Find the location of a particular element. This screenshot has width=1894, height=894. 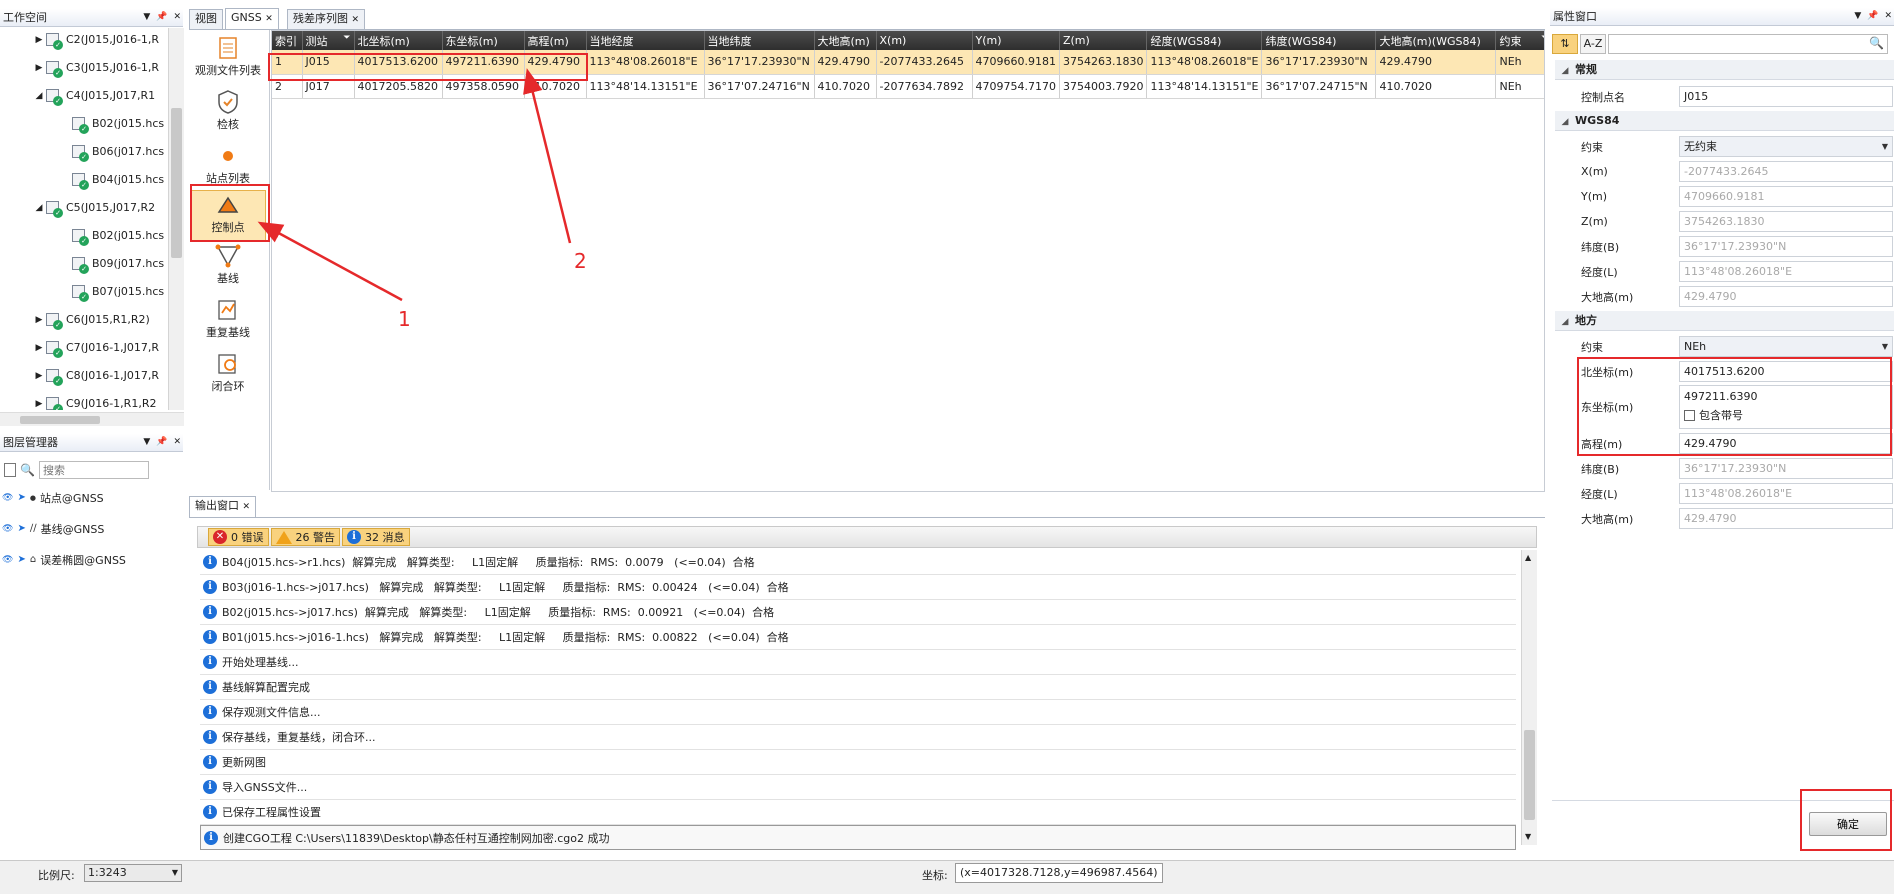

workspace-hscrollbar is located at coordinates (92, 419).